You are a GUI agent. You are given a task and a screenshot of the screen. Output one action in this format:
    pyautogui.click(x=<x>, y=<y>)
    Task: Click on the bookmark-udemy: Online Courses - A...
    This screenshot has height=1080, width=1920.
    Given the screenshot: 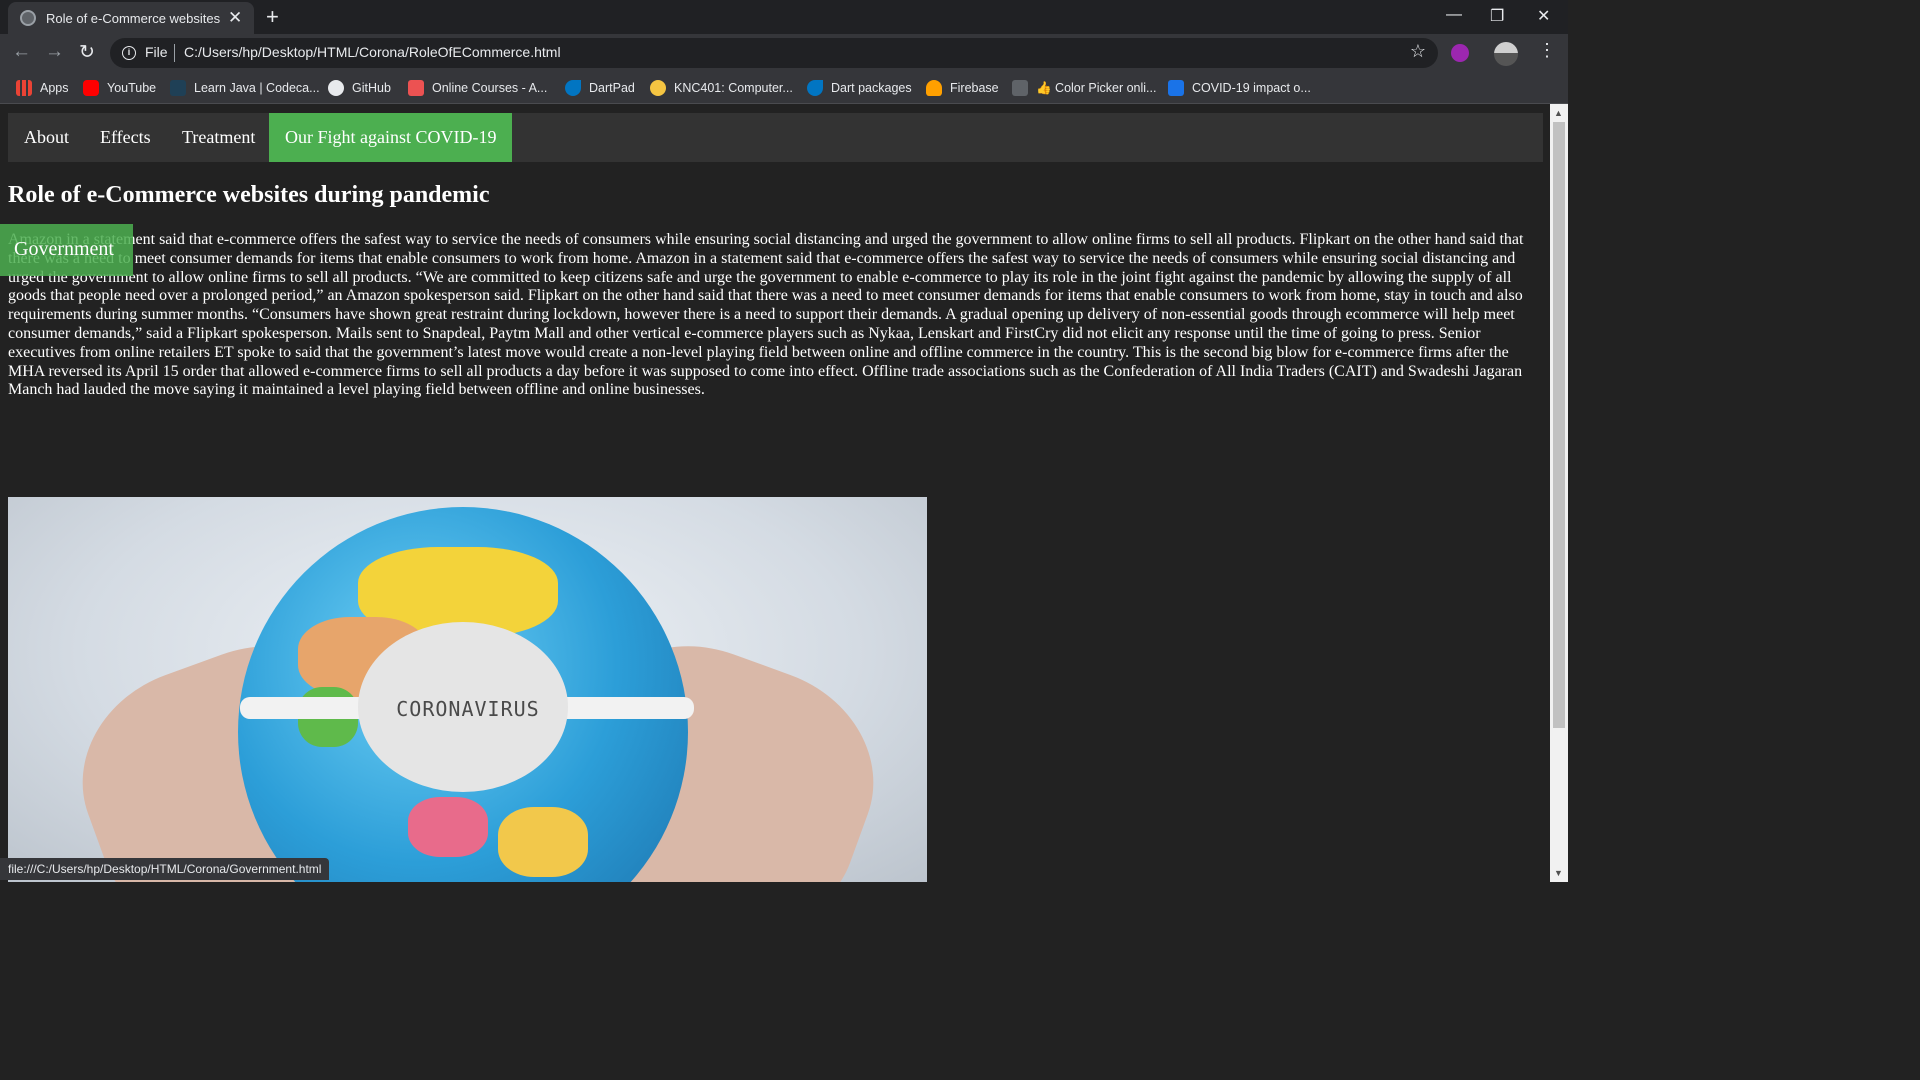 What is the action you would take?
    pyautogui.click(x=477, y=88)
    